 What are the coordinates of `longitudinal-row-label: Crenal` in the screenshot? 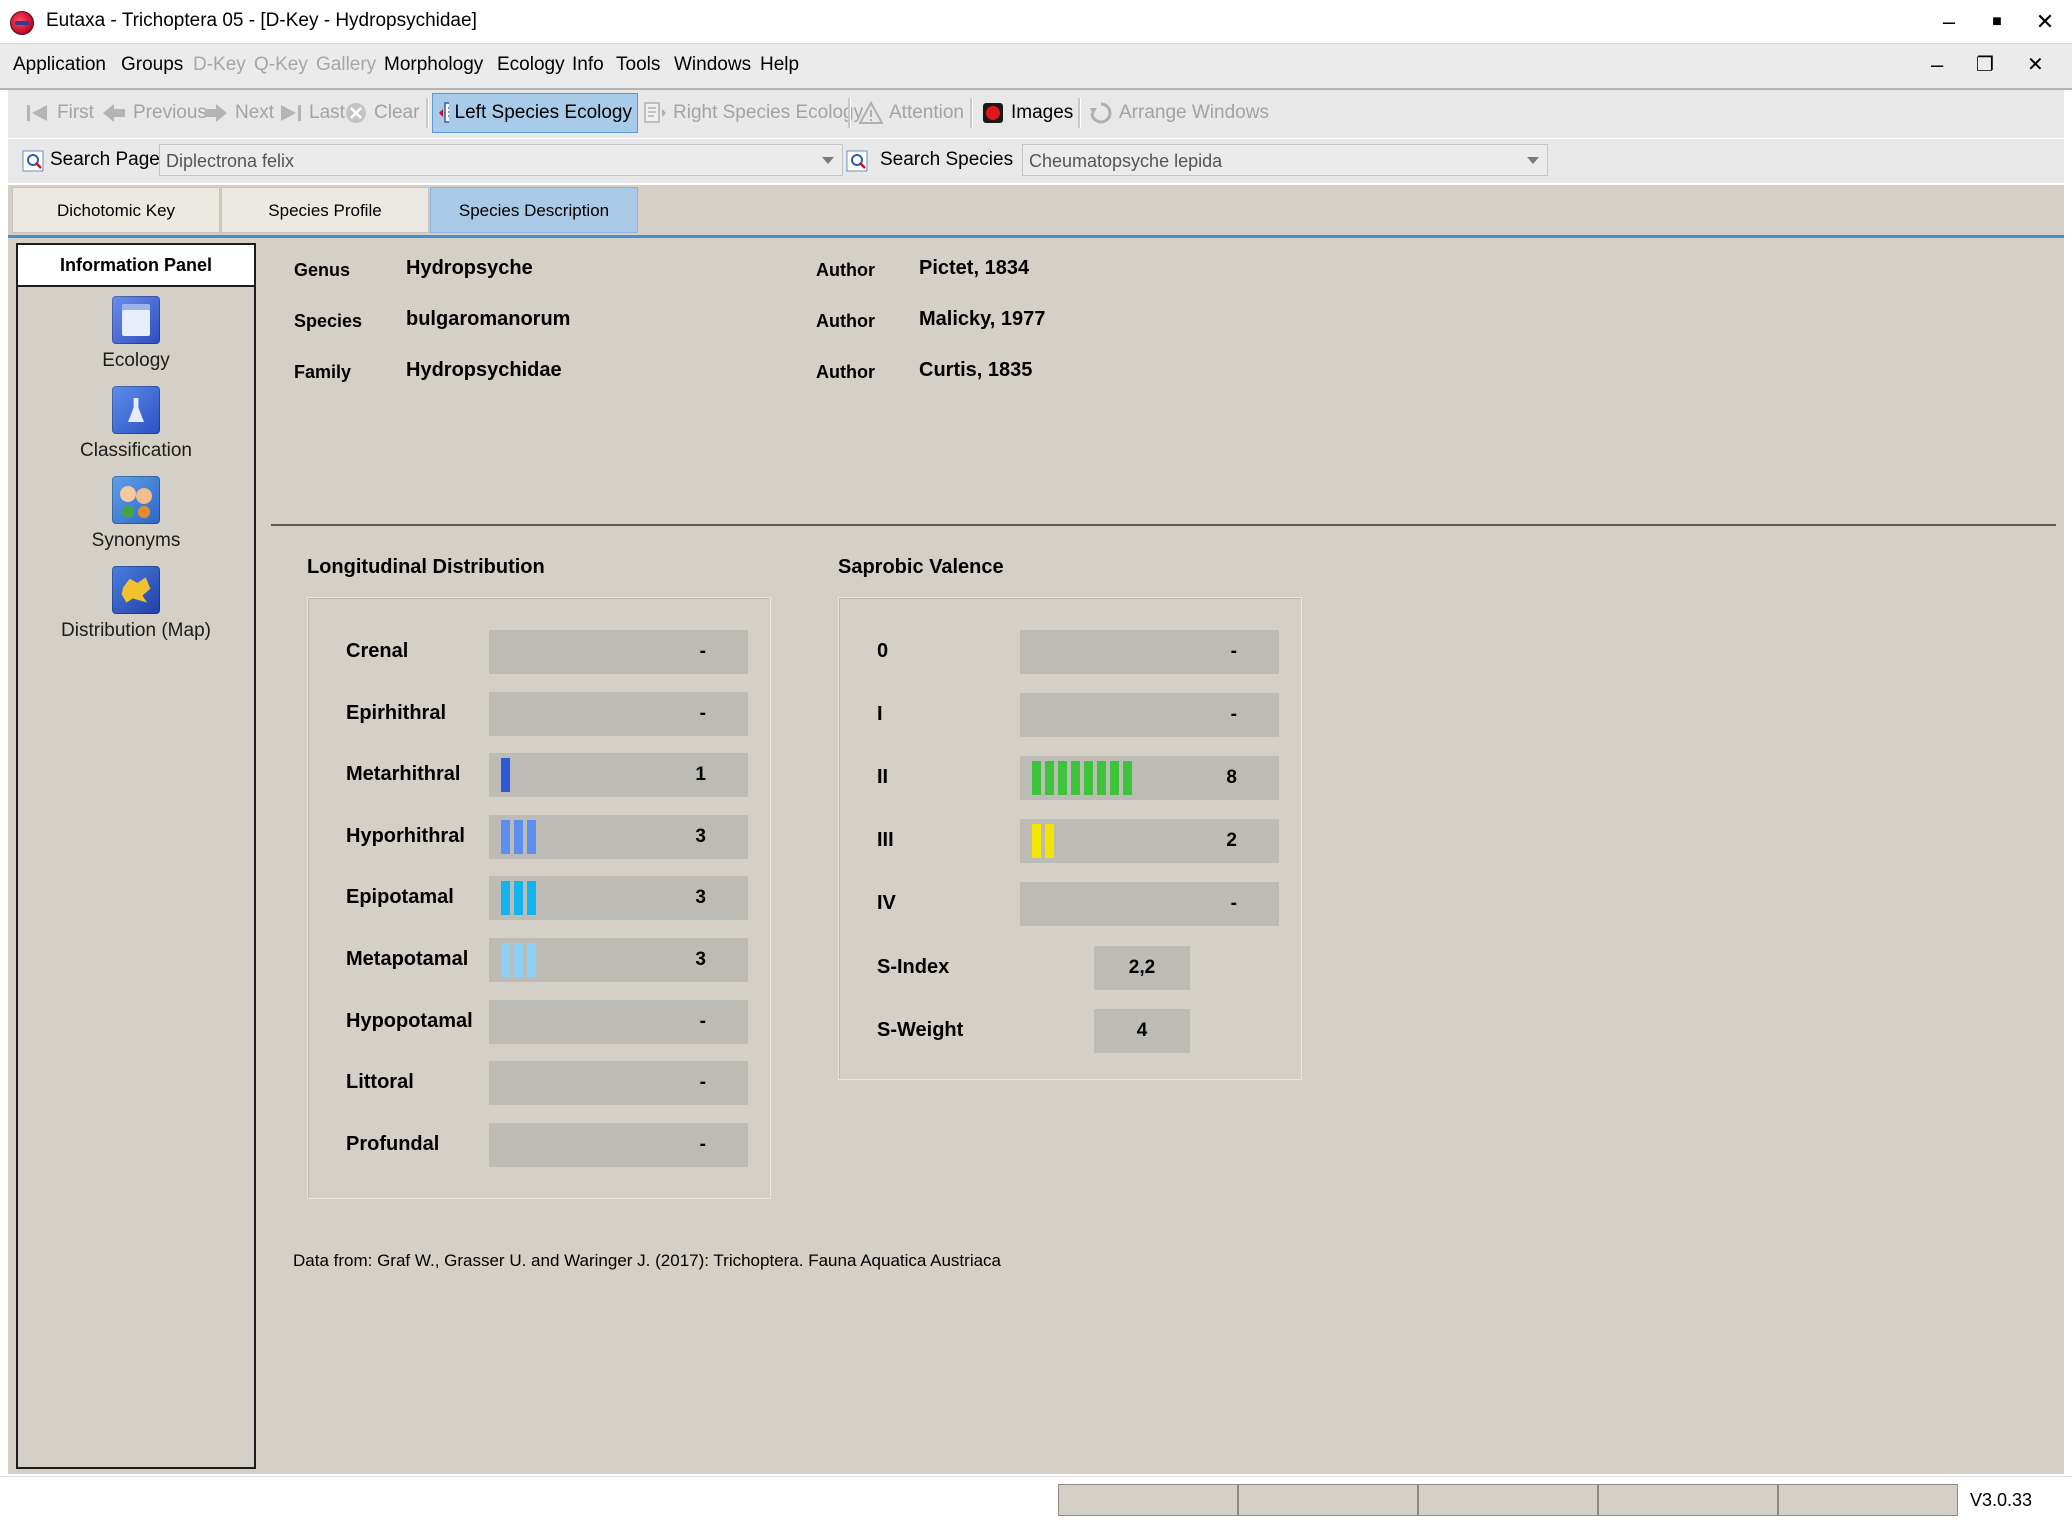 It's located at (377, 651).